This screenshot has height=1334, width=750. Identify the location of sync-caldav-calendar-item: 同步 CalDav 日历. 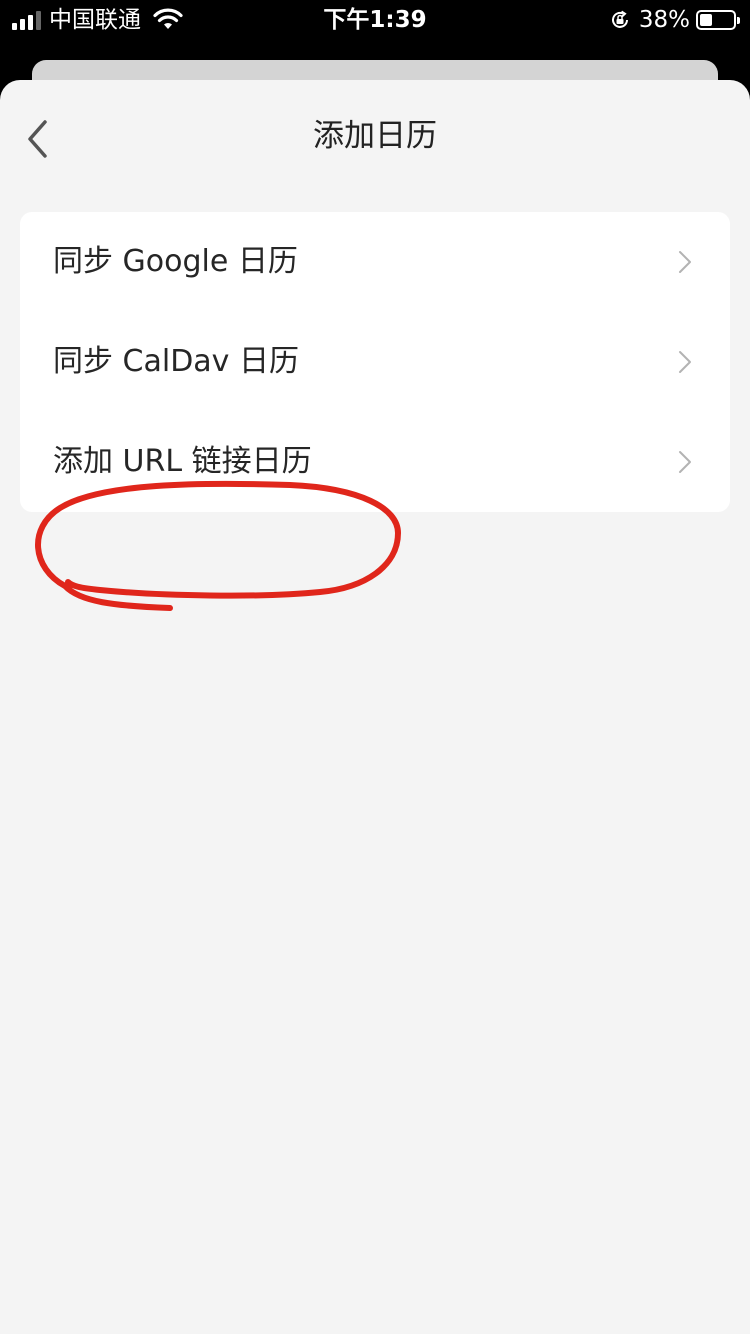
(375, 362).